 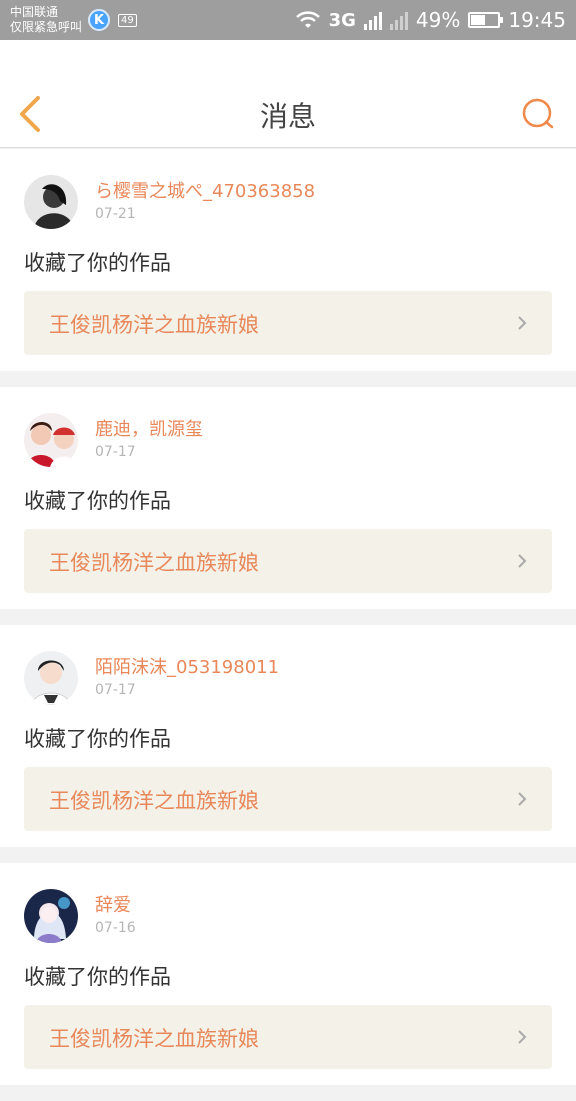 I want to click on carrier-name: 中国联通, so click(x=34, y=12).